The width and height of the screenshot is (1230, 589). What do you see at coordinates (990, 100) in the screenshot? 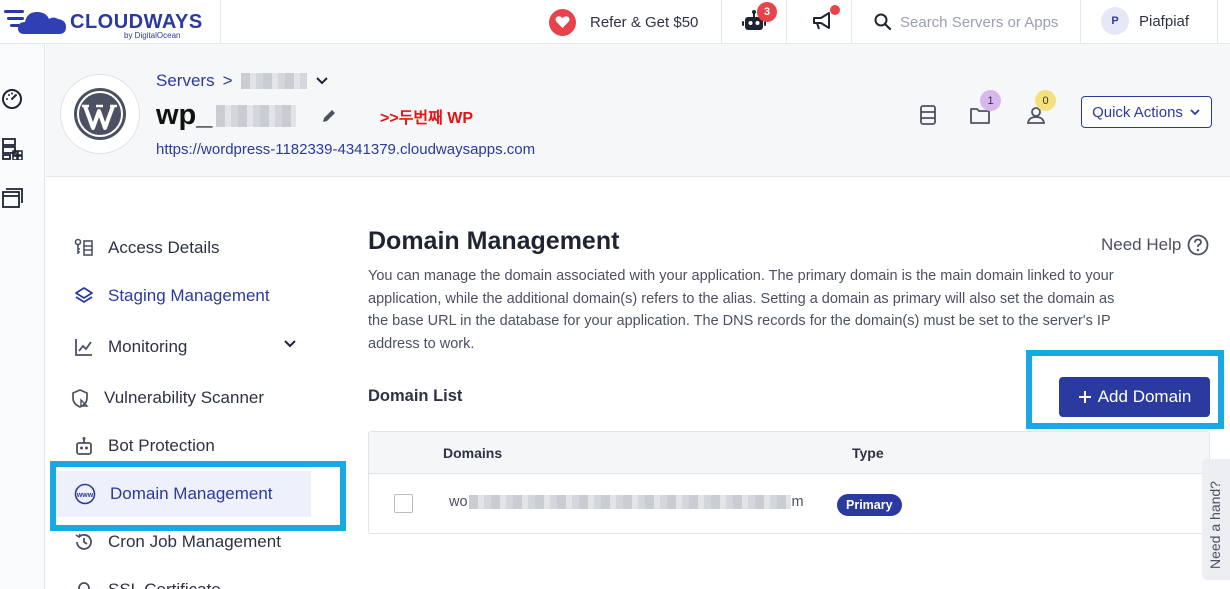
I see `files-badge: 1` at bounding box center [990, 100].